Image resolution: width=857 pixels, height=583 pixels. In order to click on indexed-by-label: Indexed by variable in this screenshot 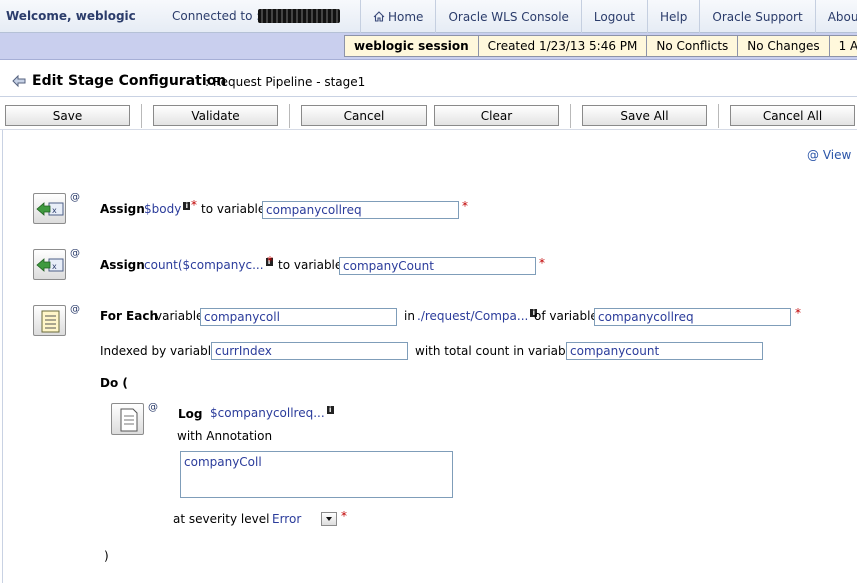, I will do `click(159, 351)`.